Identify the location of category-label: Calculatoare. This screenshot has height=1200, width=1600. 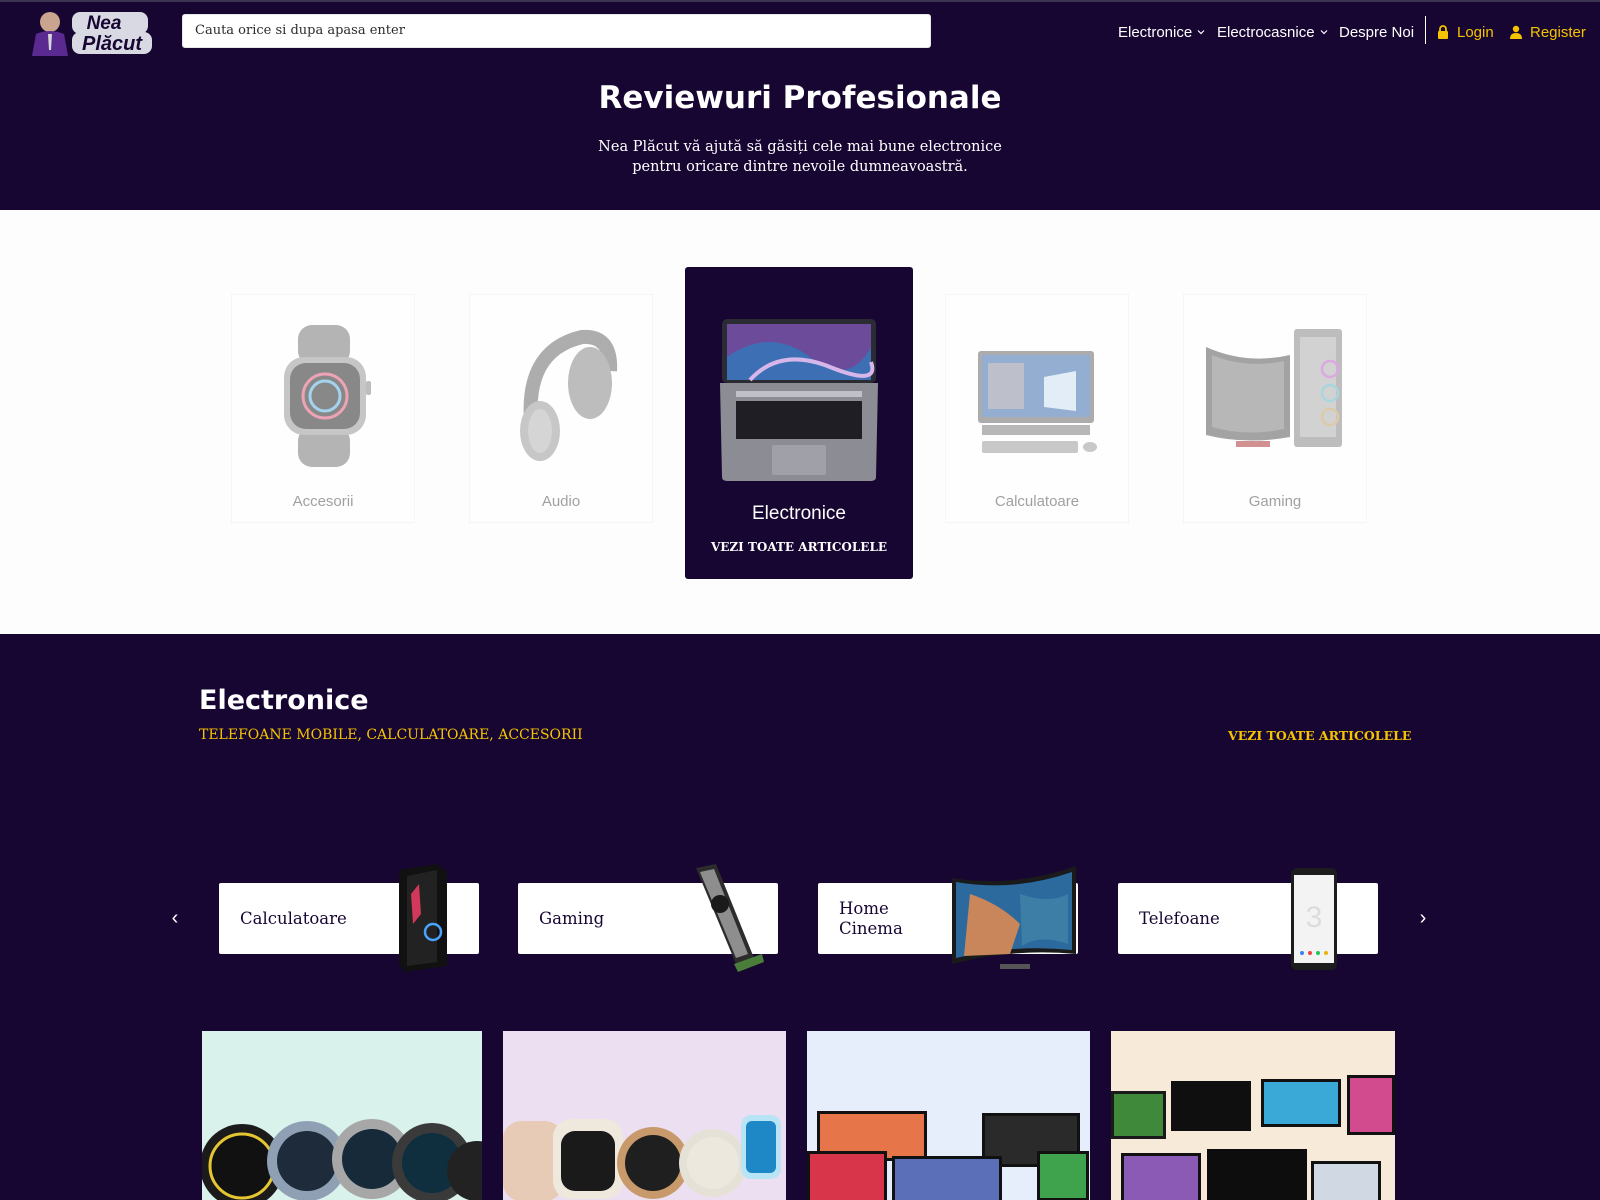
(1037, 501).